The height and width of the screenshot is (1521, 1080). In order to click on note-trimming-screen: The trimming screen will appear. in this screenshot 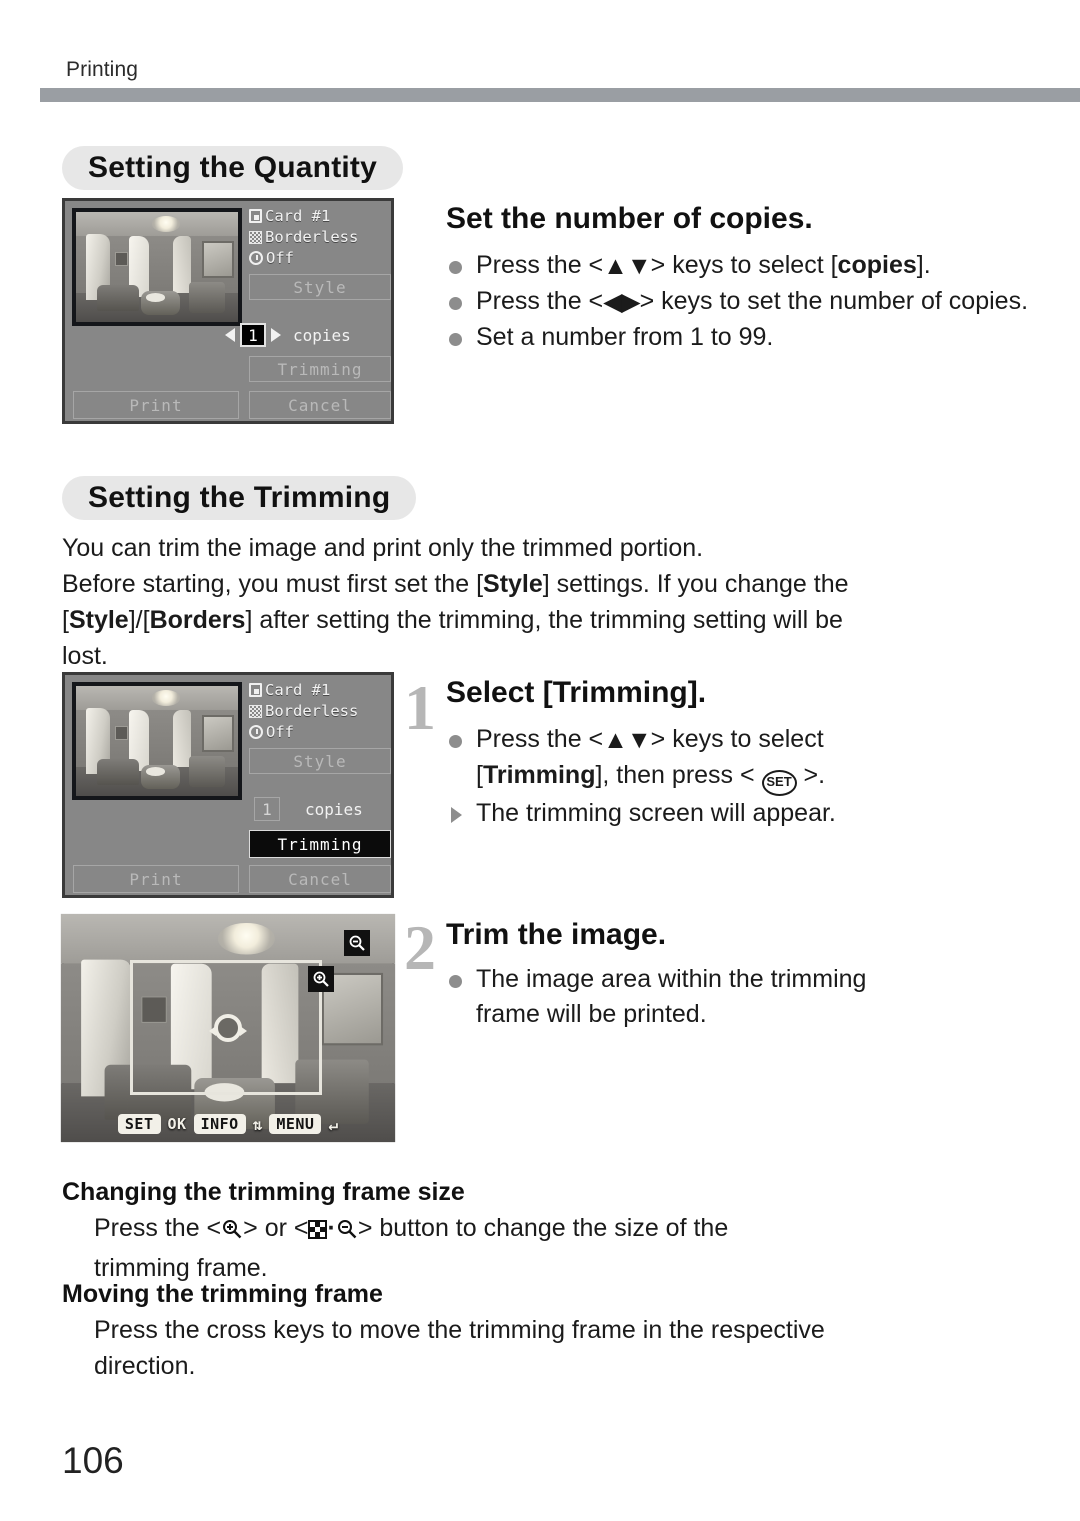, I will do `click(746, 813)`.